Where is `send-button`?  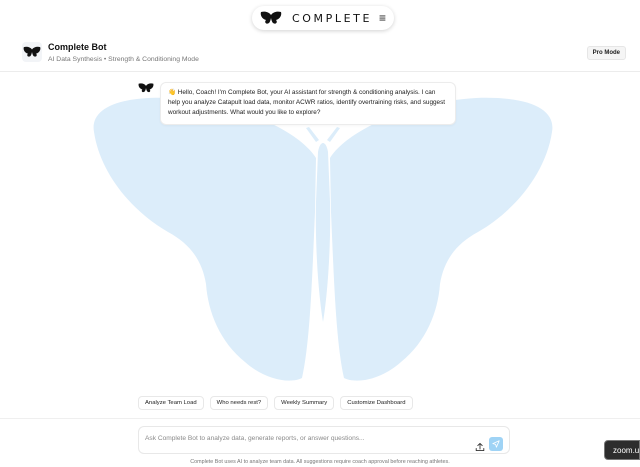 send-button is located at coordinates (496, 444).